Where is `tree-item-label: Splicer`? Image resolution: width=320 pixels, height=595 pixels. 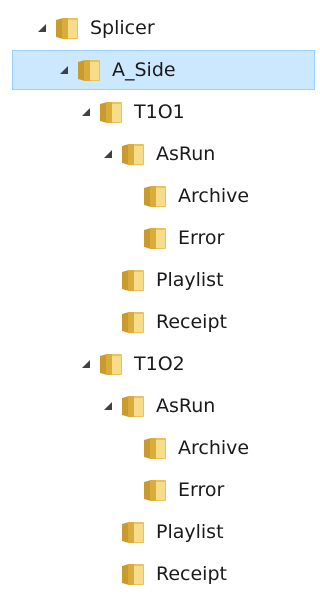 tree-item-label: Splicer is located at coordinates (122, 28).